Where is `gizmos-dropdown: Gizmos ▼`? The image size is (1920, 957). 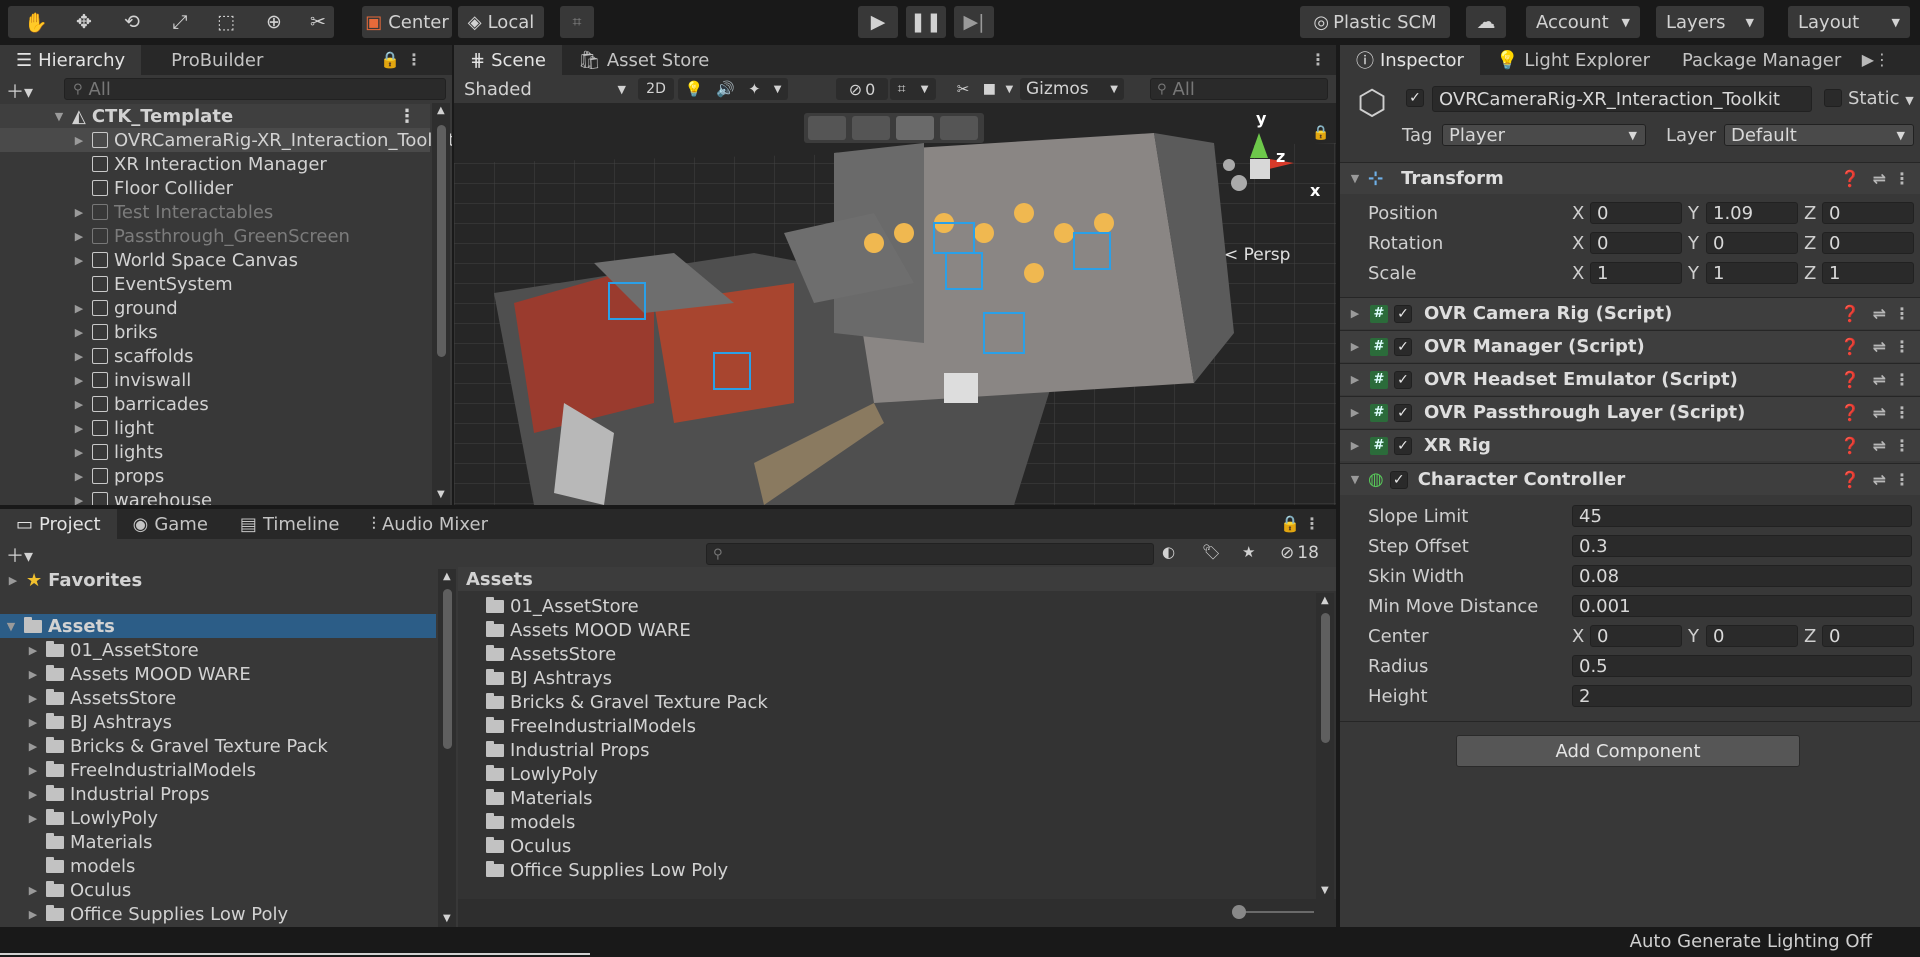
gizmos-dropdown: Gizmos ▼ is located at coordinates (1072, 89).